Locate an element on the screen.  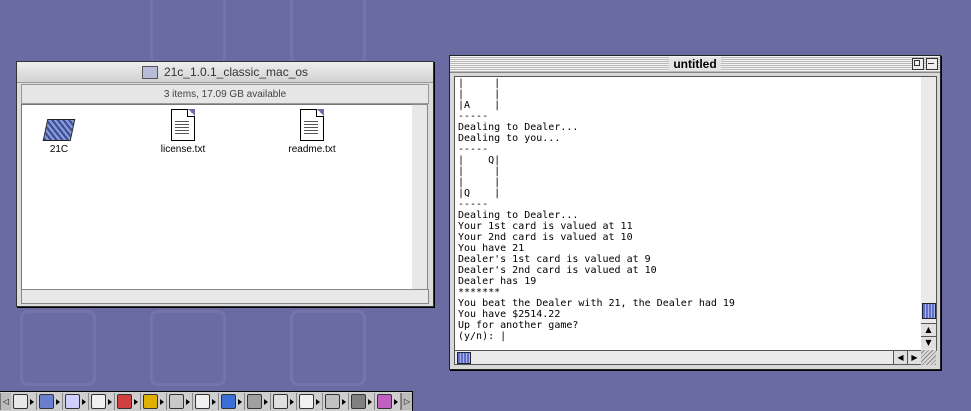
monitor-icon is located at coordinates (20, 401).